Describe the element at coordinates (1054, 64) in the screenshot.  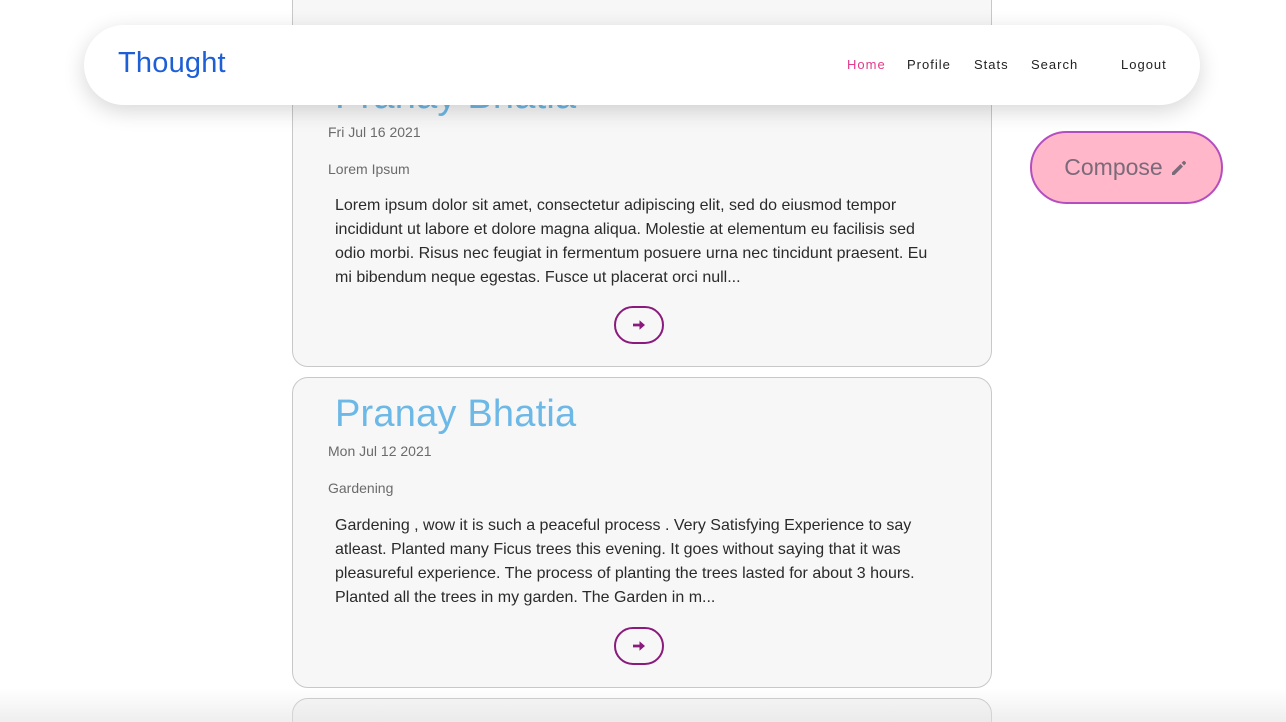
I see `nav-link-search: Search` at that location.